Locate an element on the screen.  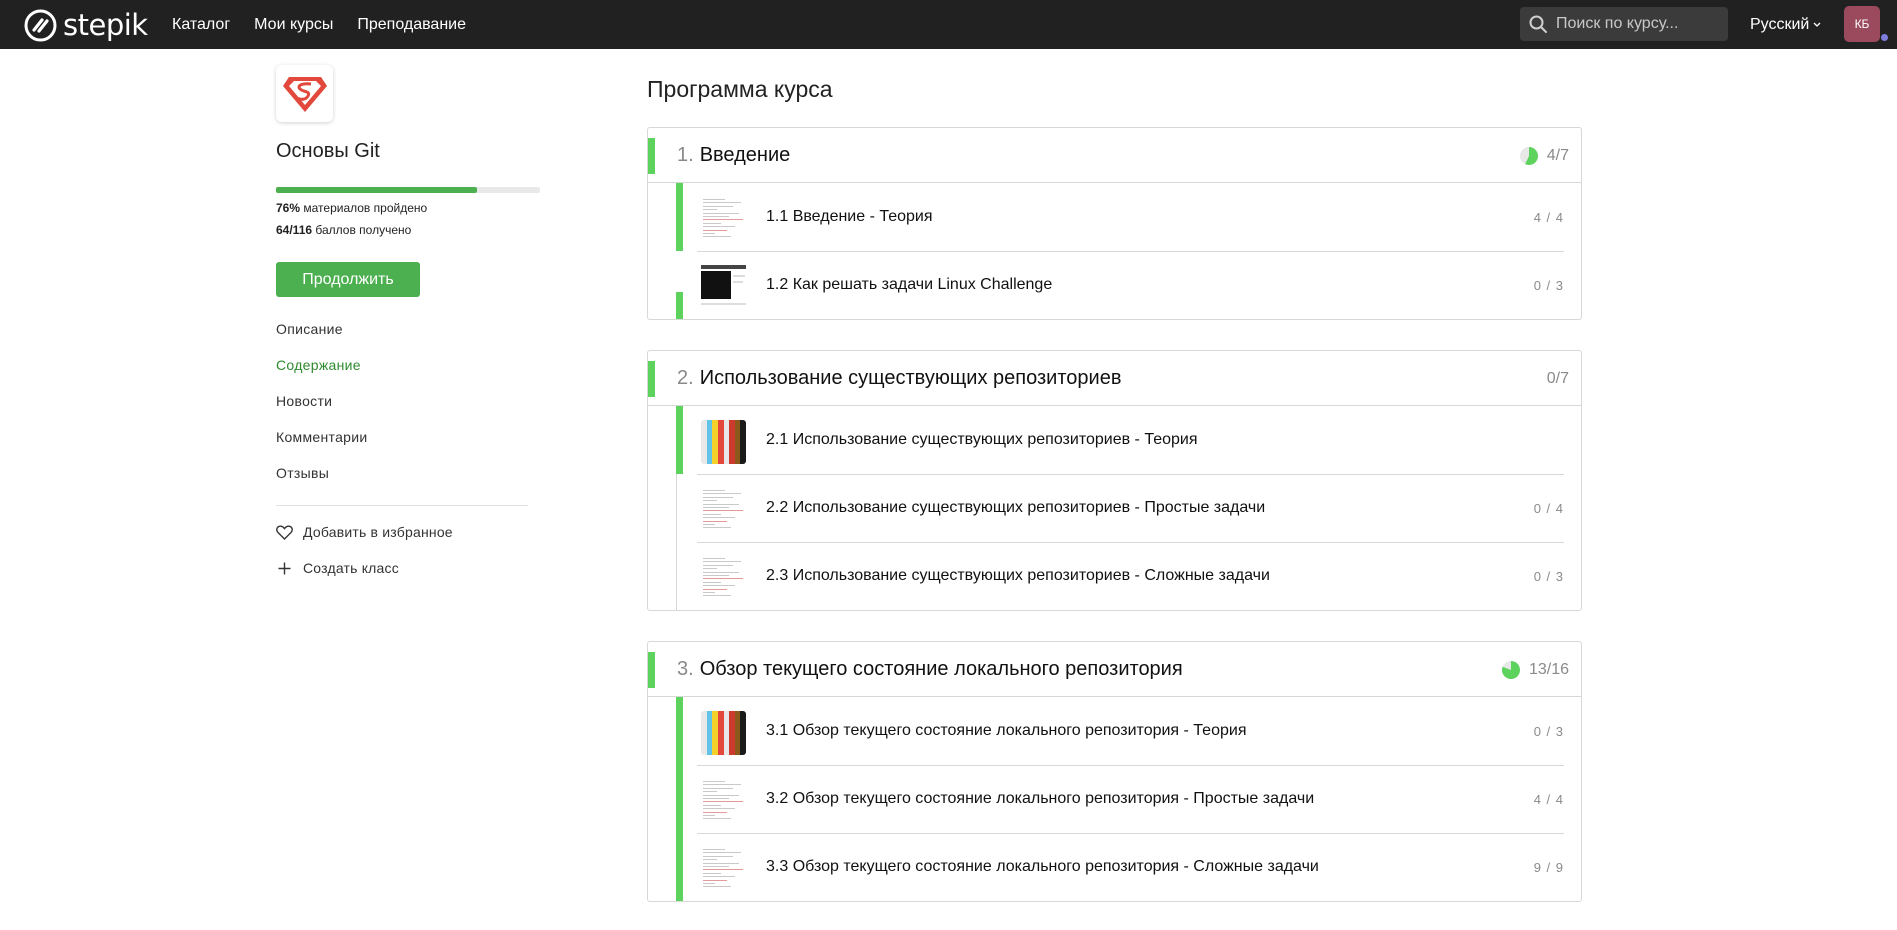
score-stat: 64/116 баллов получено is located at coordinates (343, 230).